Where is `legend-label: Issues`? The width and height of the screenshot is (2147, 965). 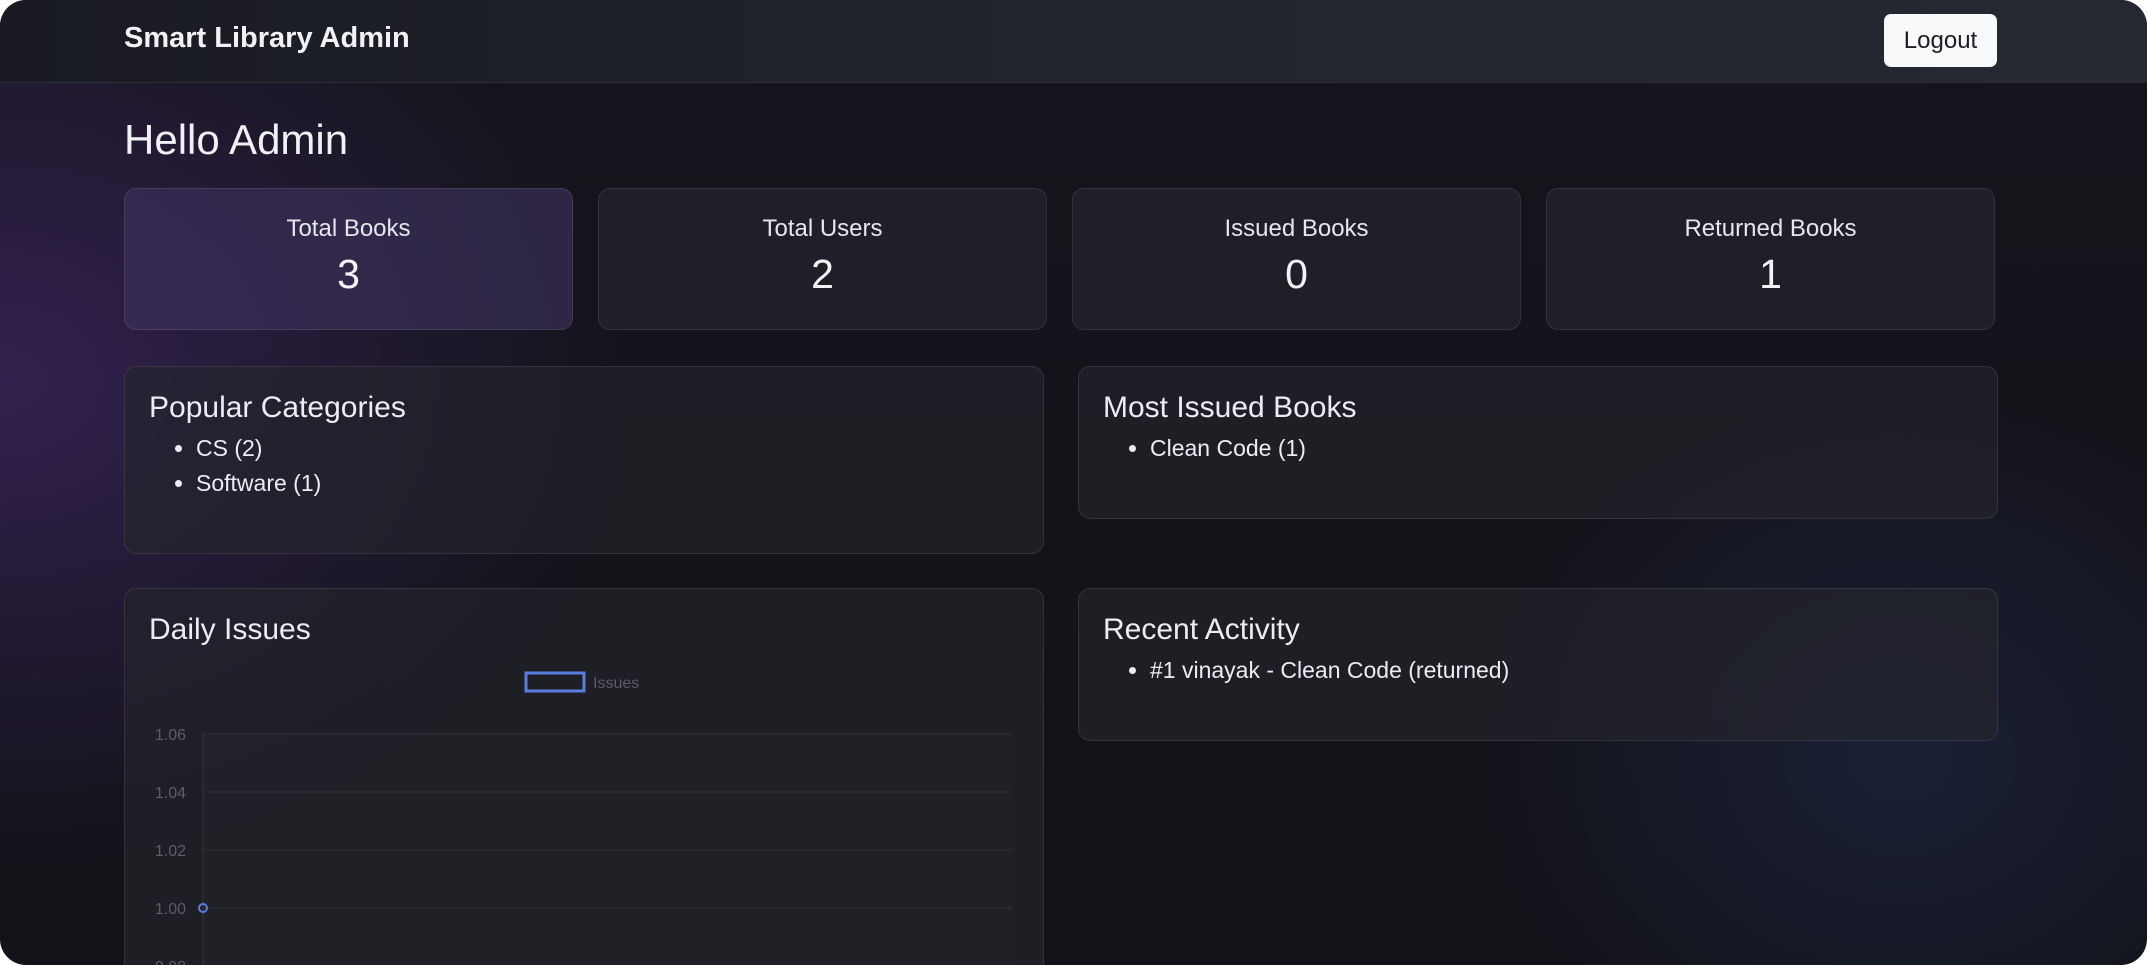 legend-label: Issues is located at coordinates (616, 683).